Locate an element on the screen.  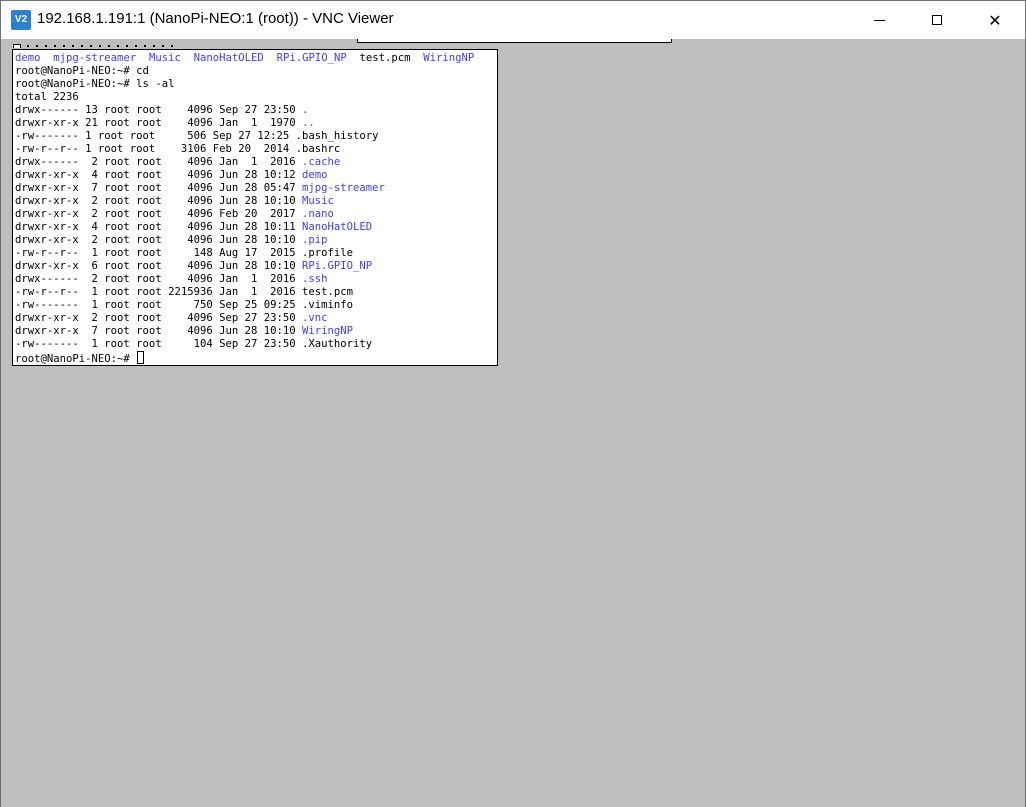
terminal-line: root@NanoPi-NEO:~# is located at coordinates (244, 358).